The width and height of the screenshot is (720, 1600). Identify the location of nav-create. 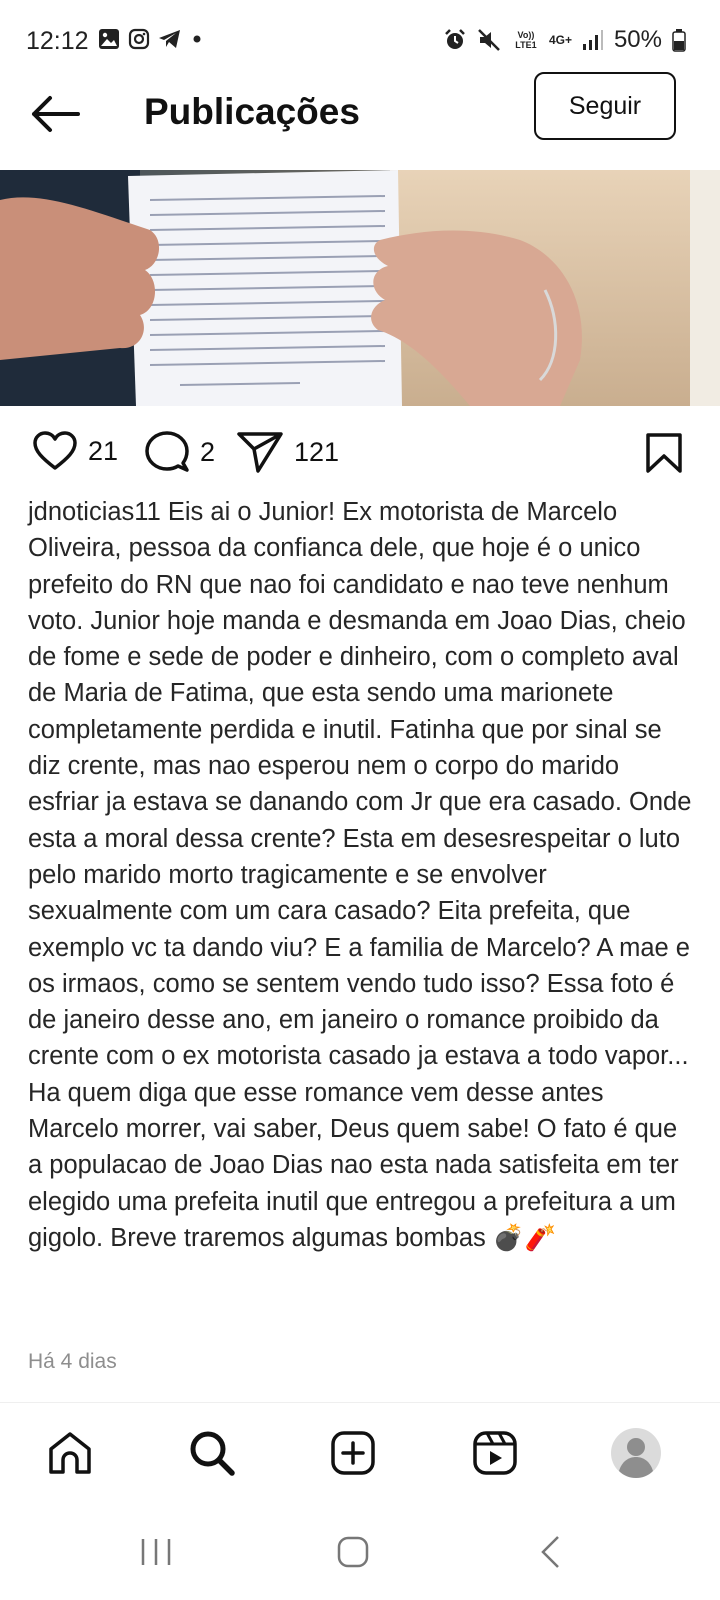
(353, 1453).